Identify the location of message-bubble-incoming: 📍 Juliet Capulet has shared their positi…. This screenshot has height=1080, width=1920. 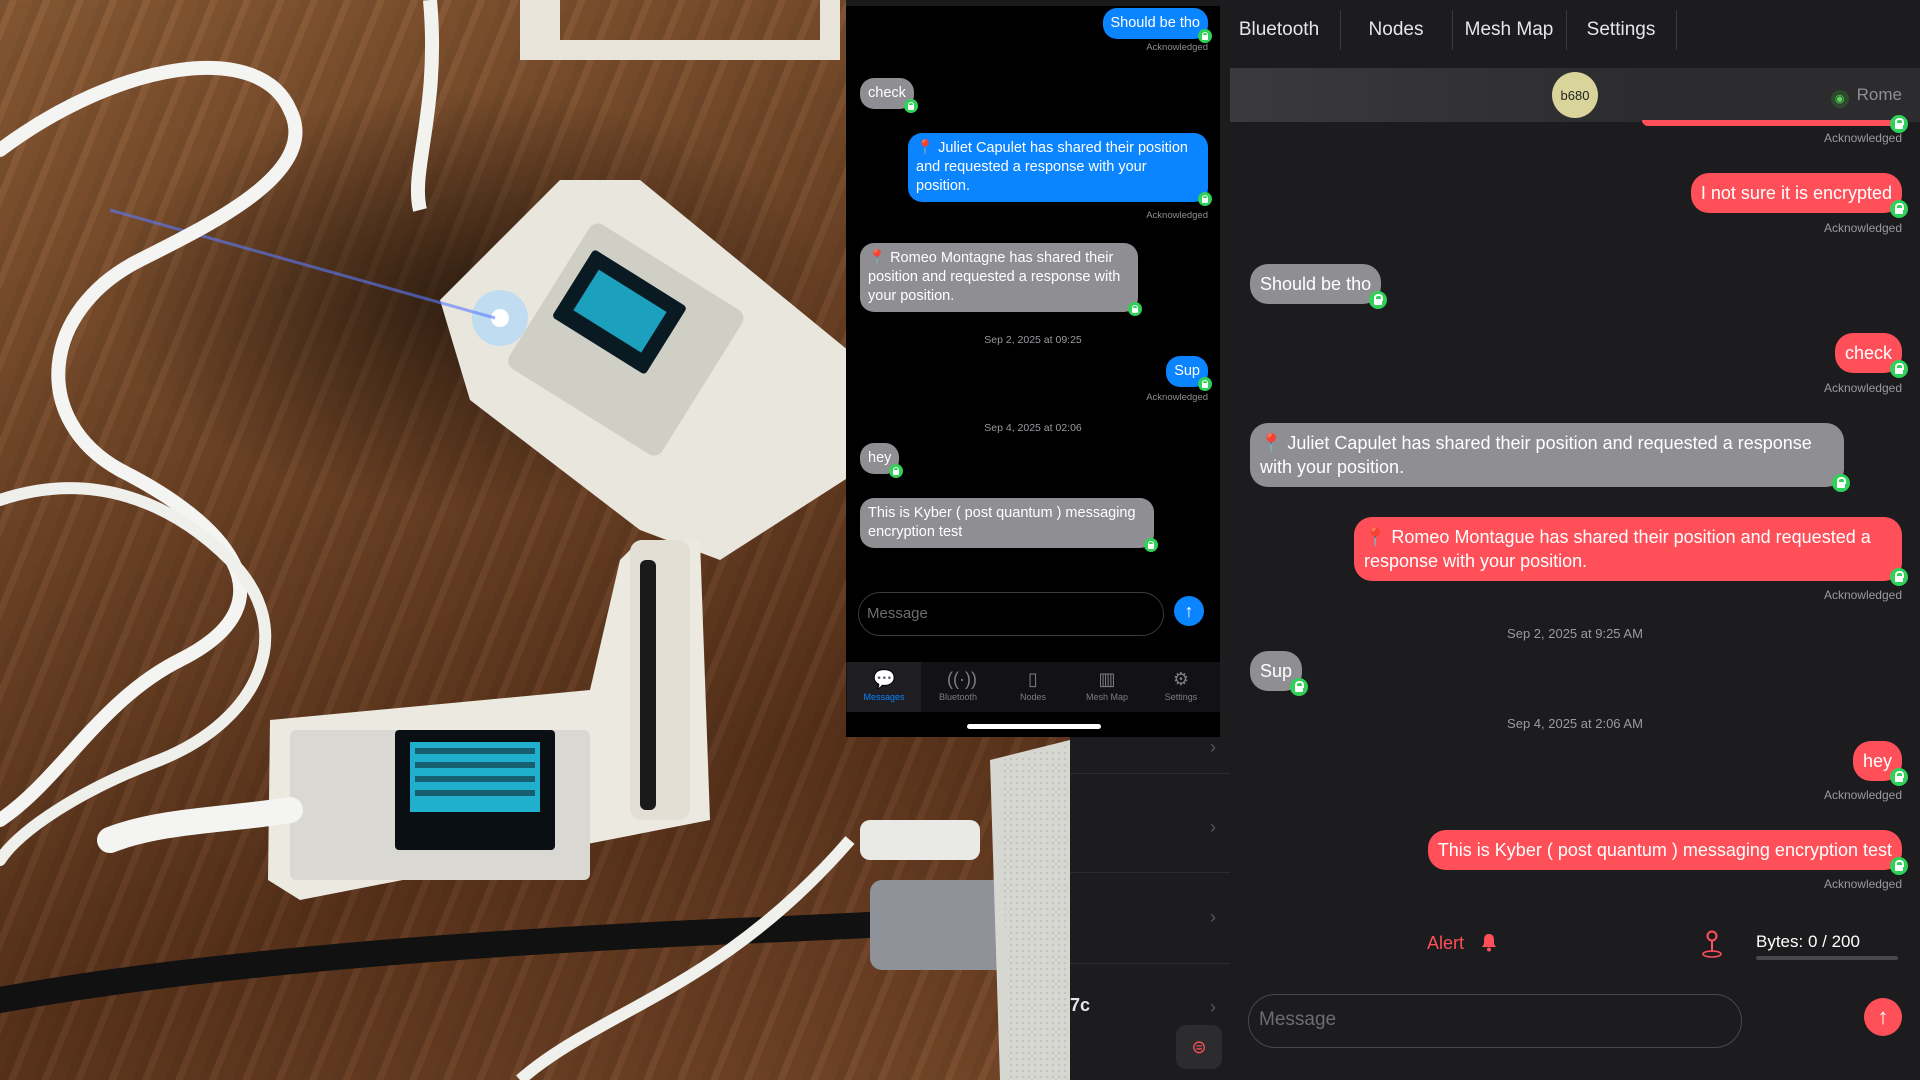
(1550, 457).